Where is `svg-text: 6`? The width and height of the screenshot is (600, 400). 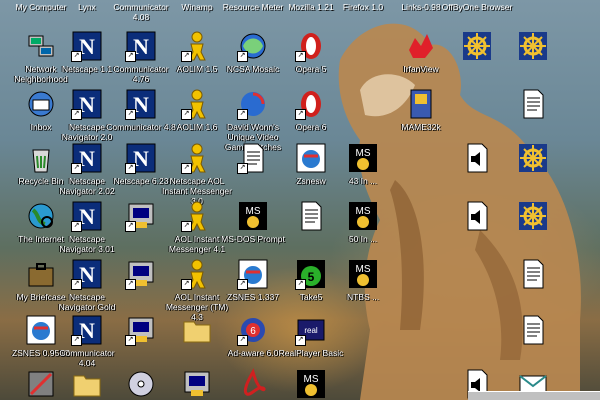 svg-text: 6 is located at coordinates (253, 331).